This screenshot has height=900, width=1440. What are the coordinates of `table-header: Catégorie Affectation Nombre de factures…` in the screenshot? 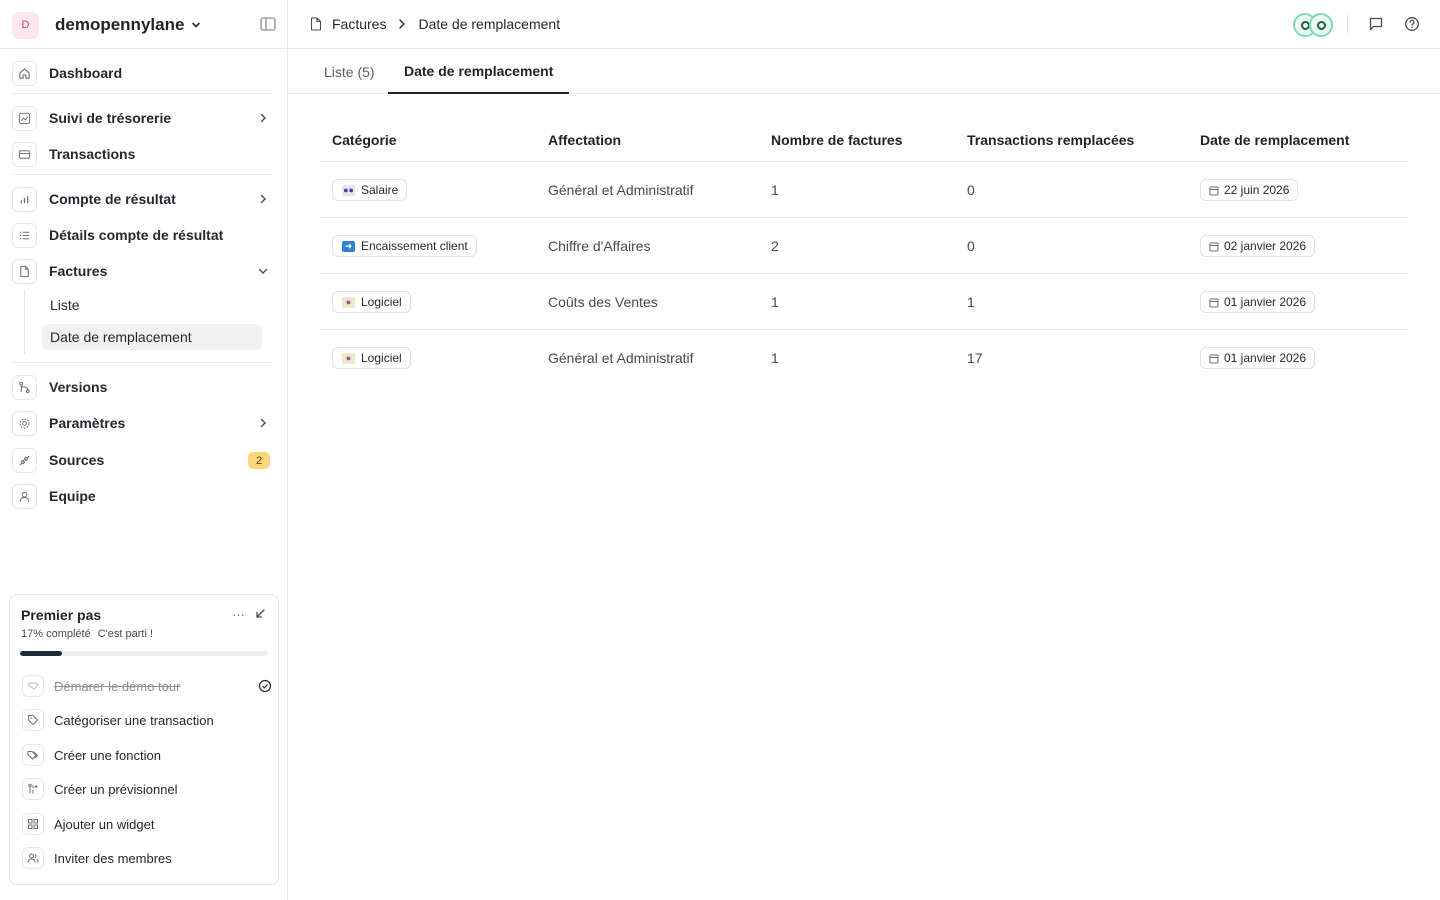 It's located at (864, 140).